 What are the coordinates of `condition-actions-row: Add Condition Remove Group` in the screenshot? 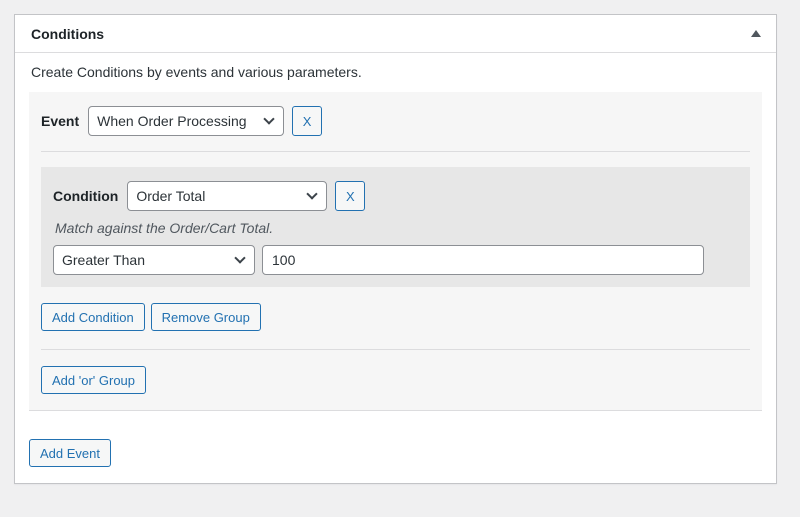 It's located at (395, 317).